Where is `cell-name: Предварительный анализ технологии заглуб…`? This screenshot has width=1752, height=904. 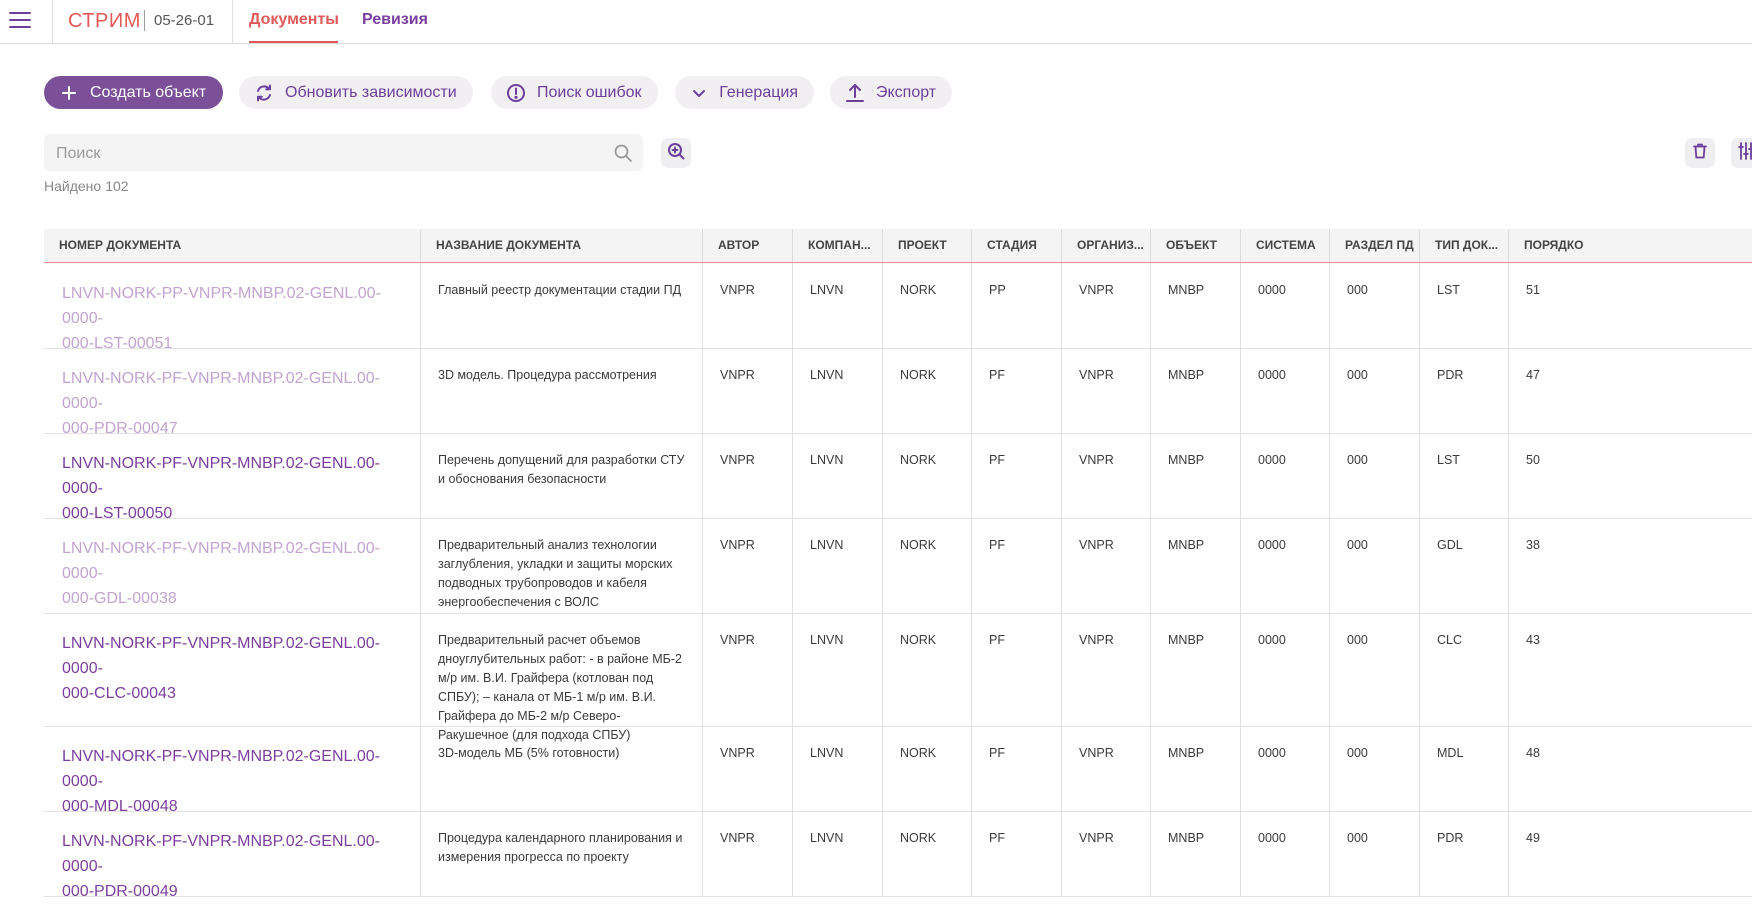 cell-name: Предварительный анализ технологии заглуб… is located at coordinates (561, 565).